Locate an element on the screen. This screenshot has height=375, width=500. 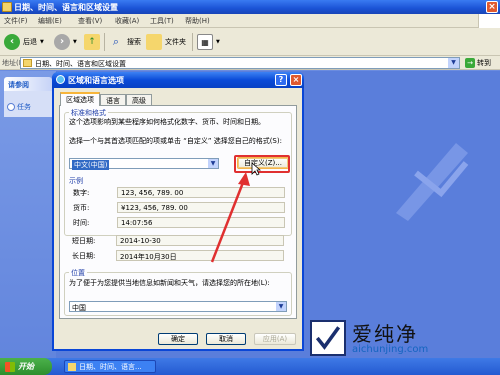
views-icon: ▦ is located at coordinates (205, 42).